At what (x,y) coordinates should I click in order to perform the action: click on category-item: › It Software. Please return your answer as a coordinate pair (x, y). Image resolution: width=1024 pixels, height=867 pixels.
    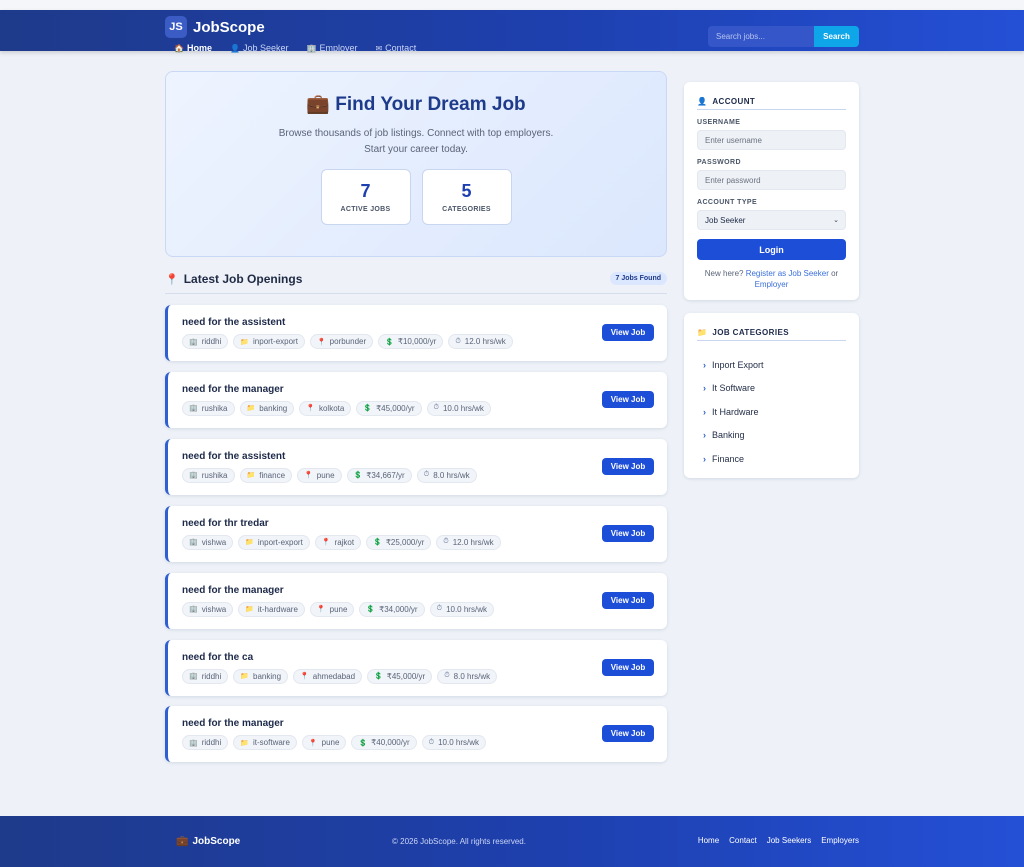
    Looking at the image, I should click on (733, 389).